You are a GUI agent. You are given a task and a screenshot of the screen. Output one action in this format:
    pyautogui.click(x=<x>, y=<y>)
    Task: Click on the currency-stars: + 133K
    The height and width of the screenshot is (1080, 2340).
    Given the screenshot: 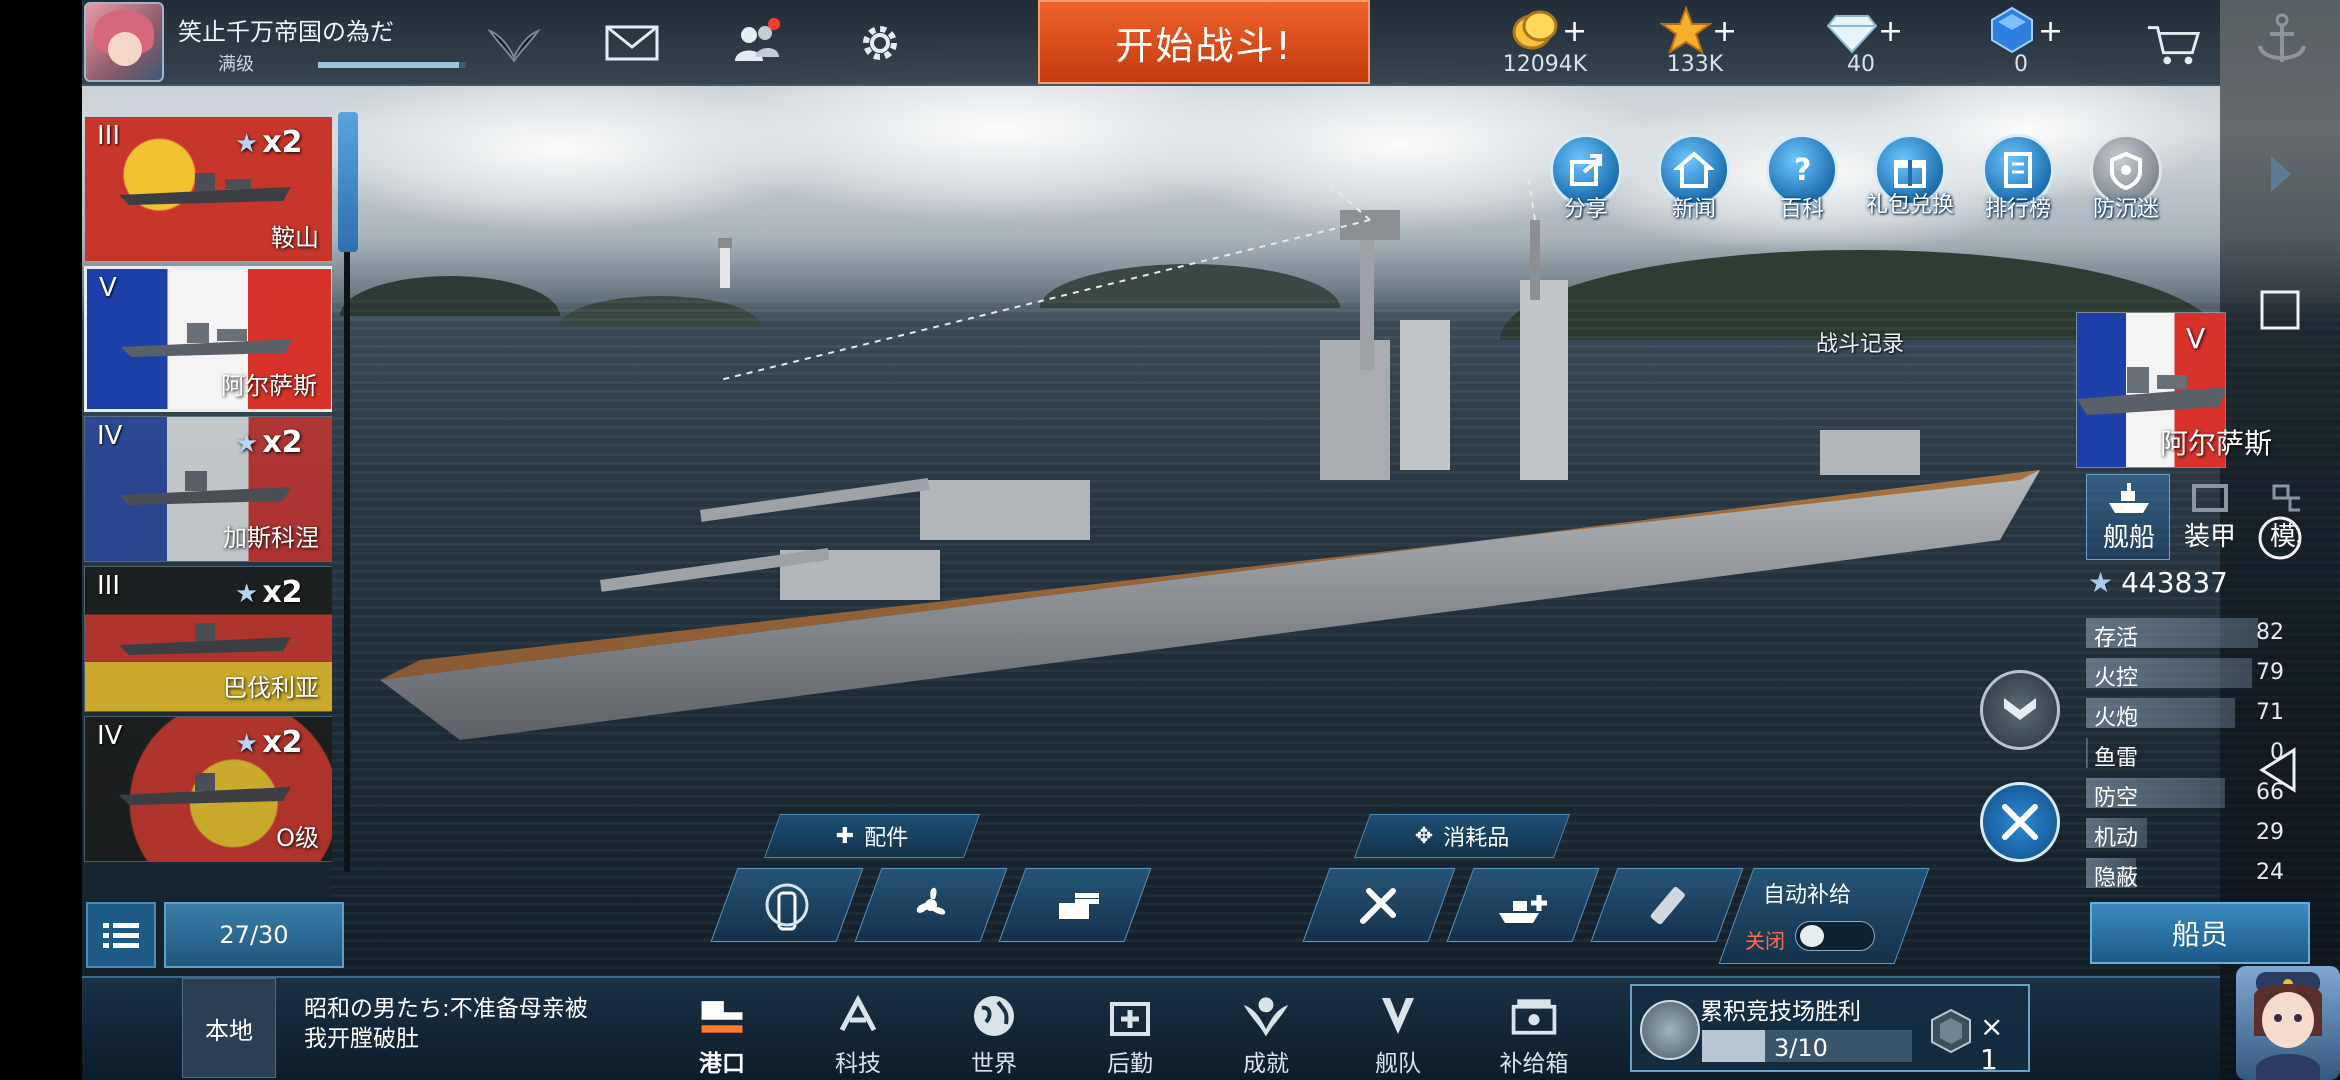 What is the action you would take?
    pyautogui.click(x=1695, y=44)
    